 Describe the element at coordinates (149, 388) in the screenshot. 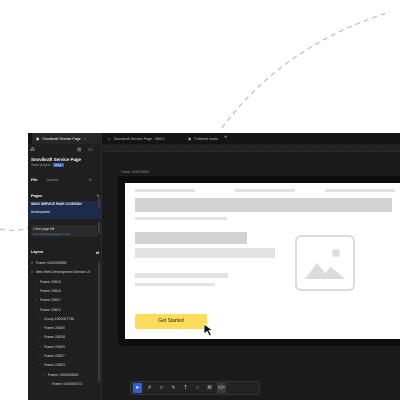

I see `frame-tool-icon: #` at that location.